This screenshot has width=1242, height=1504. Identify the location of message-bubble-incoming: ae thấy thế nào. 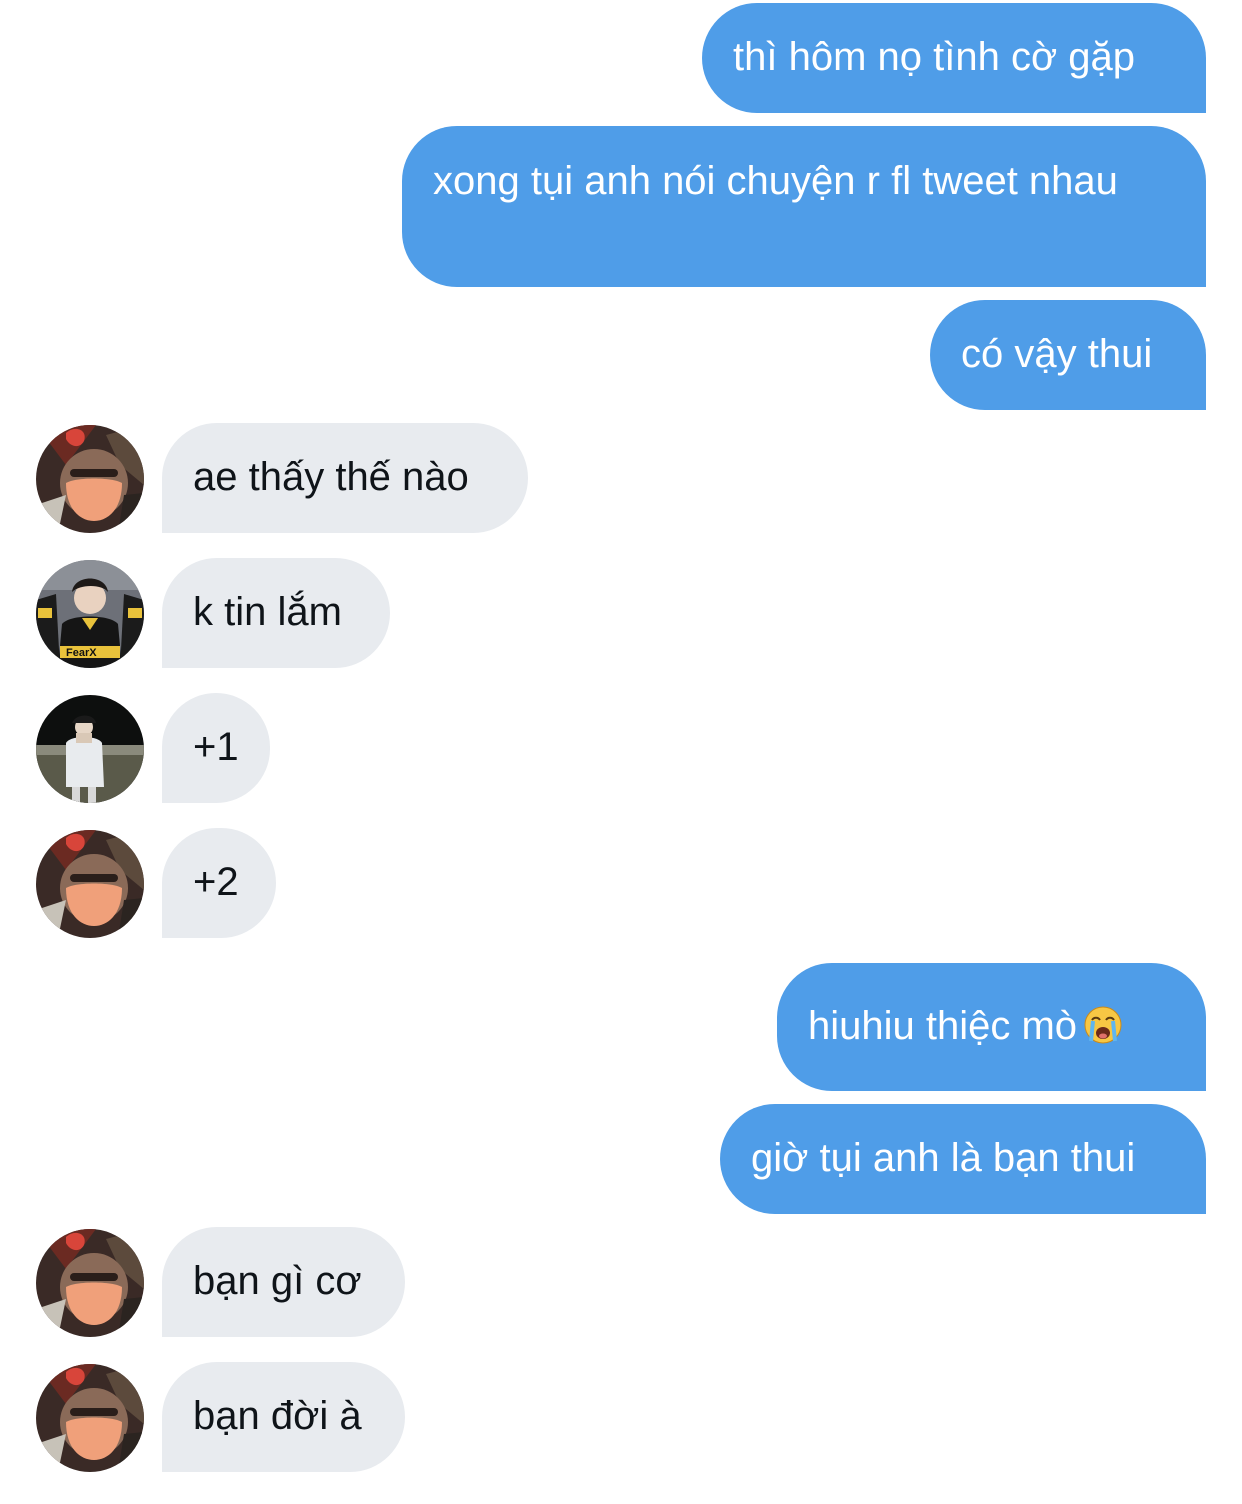
(345, 478).